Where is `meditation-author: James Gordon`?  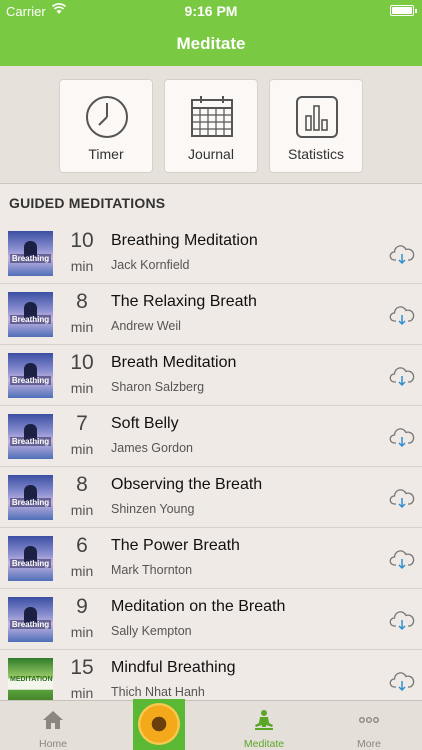 meditation-author: James Gordon is located at coordinates (152, 448).